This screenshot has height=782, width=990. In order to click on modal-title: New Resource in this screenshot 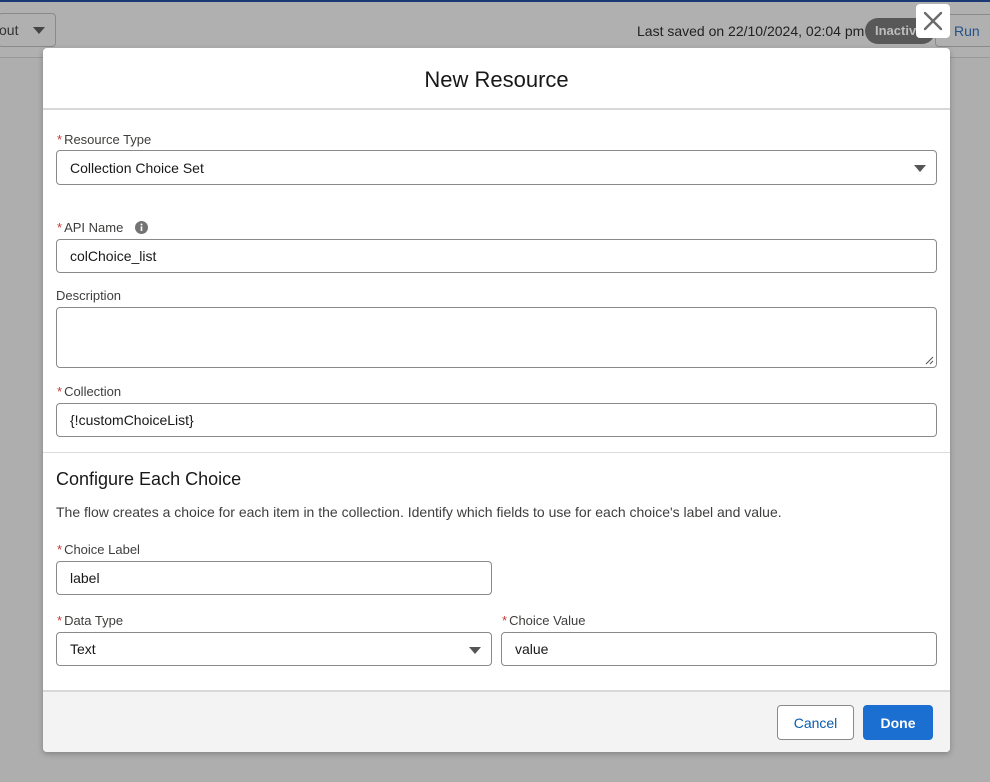, I will do `click(496, 79)`.